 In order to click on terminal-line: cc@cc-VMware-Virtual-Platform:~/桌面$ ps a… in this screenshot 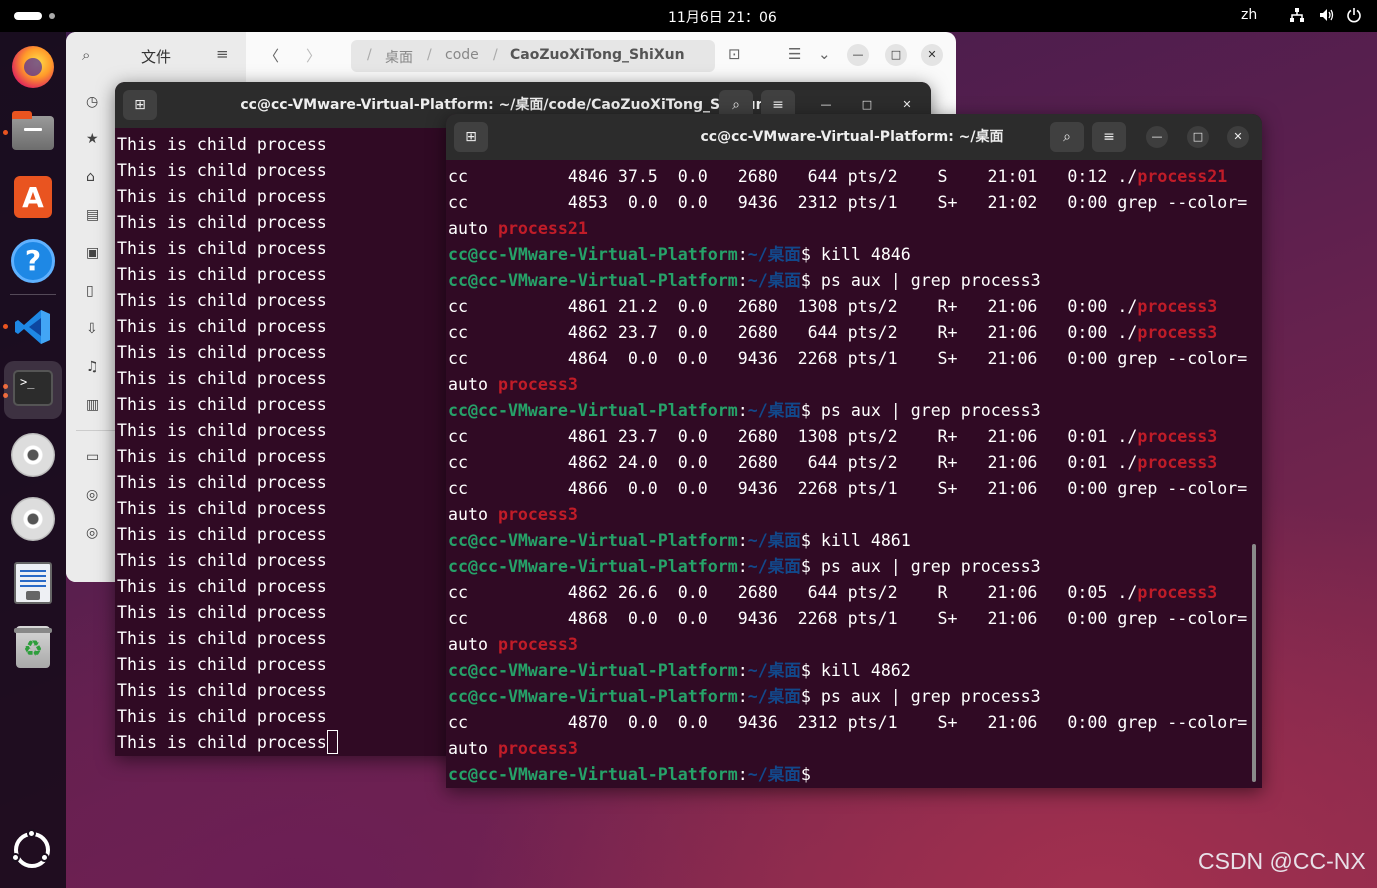, I will do `click(855, 567)`.